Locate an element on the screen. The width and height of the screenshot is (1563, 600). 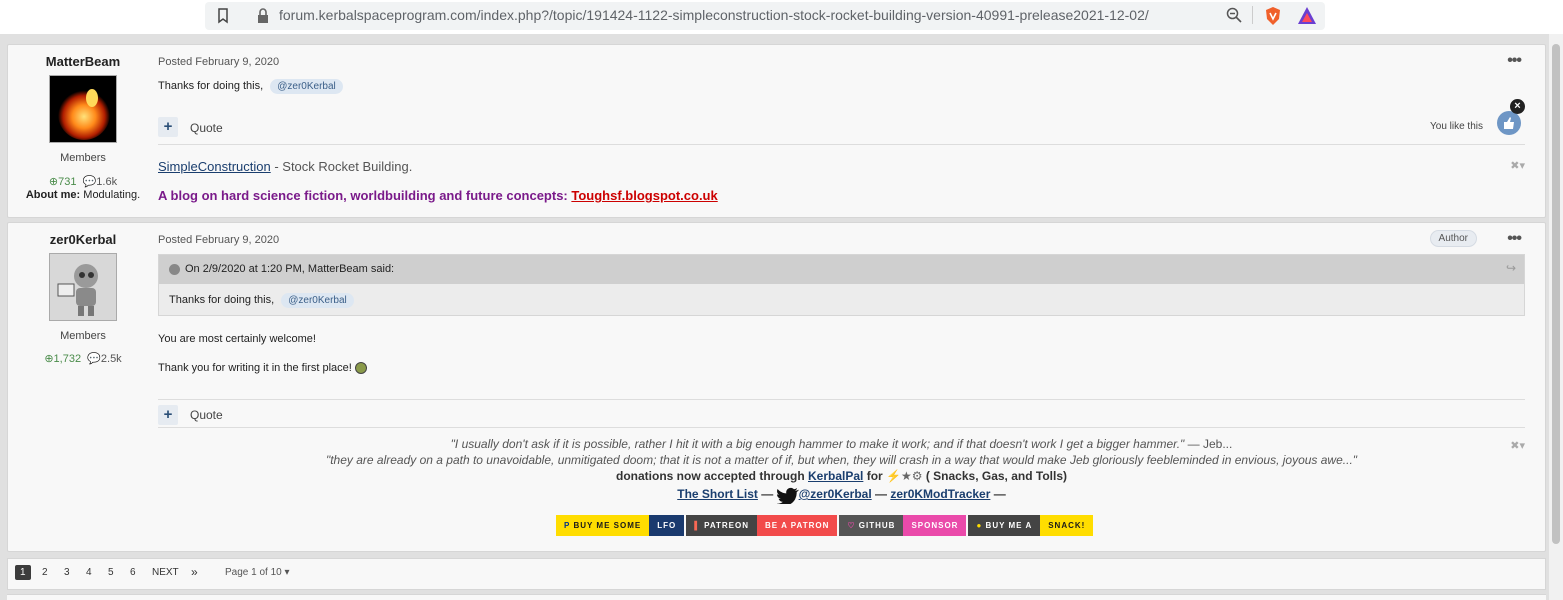
quote-citation: On 2/9/2020 at 1:20 PM, MatterBeam said: is located at coordinates (290, 269).